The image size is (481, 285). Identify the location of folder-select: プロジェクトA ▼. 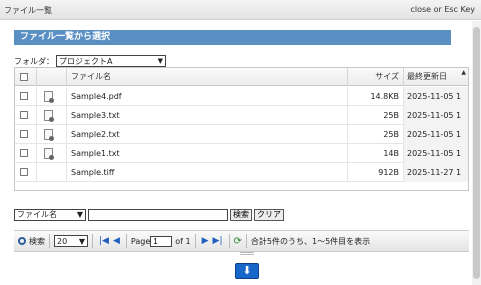
(111, 61).